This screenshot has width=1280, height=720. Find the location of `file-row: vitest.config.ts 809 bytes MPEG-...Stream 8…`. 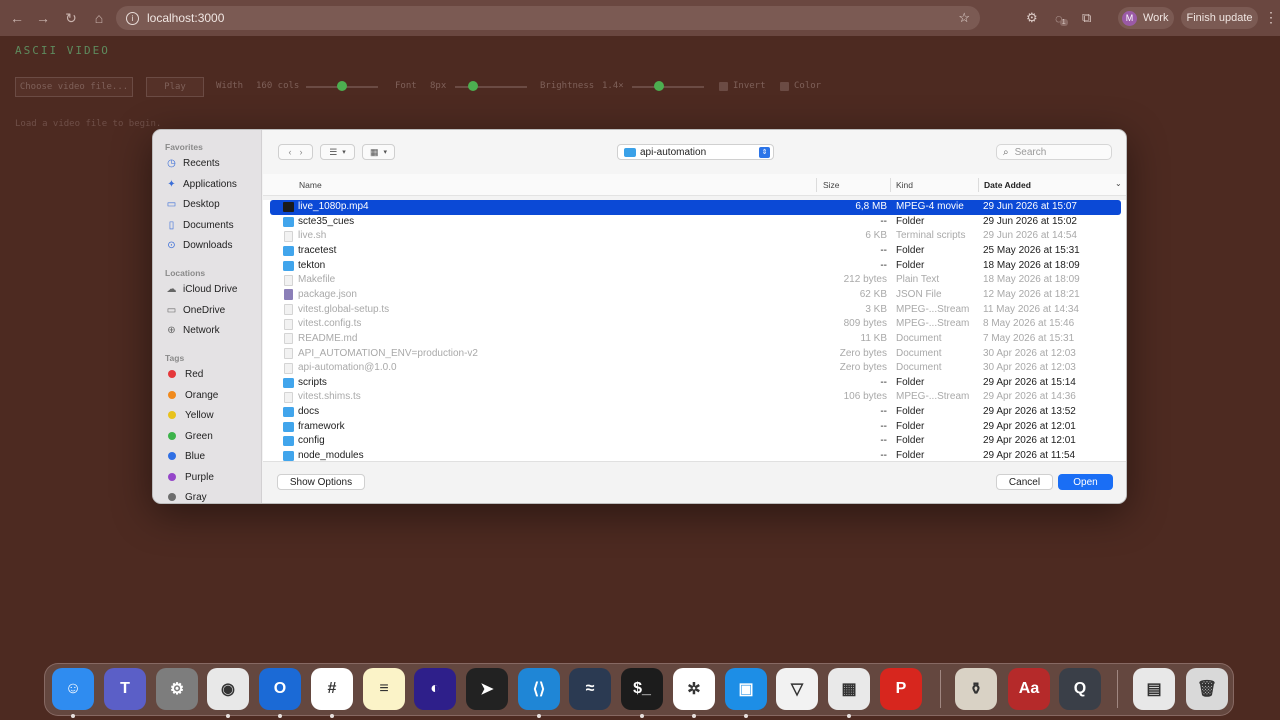

file-row: vitest.config.ts 809 bytes MPEG-...Stream 8… is located at coordinates (695, 324).